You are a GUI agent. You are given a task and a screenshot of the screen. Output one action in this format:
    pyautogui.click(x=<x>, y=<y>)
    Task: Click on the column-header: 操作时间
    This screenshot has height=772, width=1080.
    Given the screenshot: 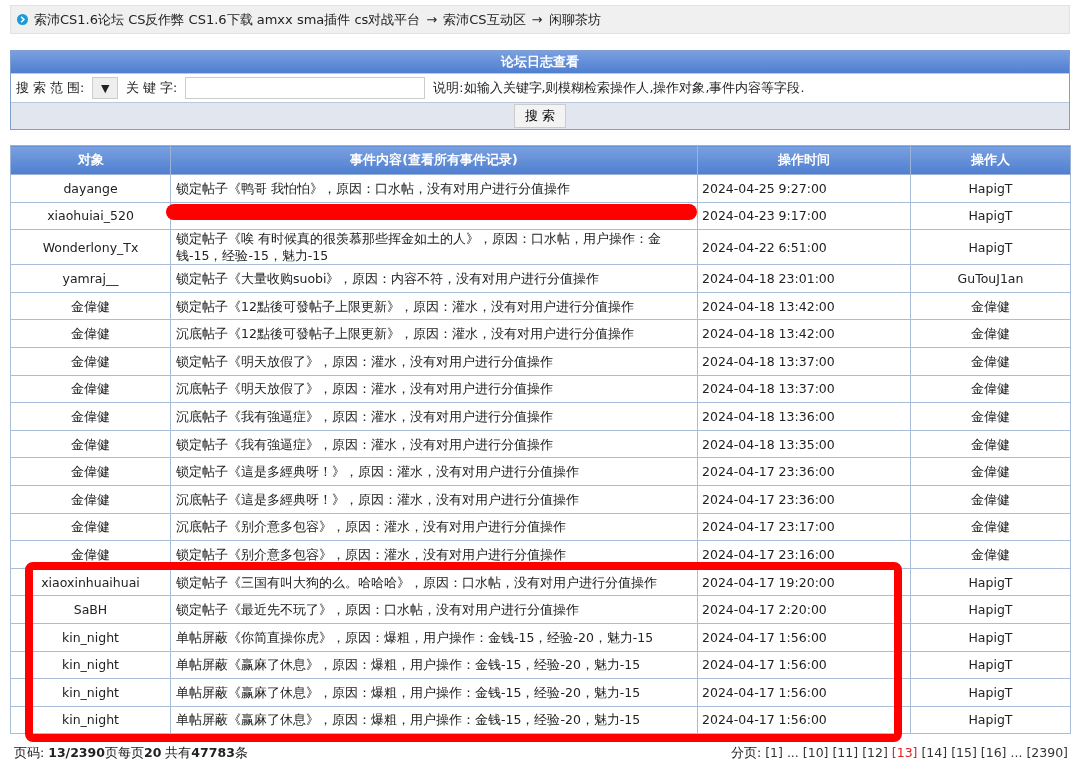 What is the action you would take?
    pyautogui.click(x=804, y=160)
    